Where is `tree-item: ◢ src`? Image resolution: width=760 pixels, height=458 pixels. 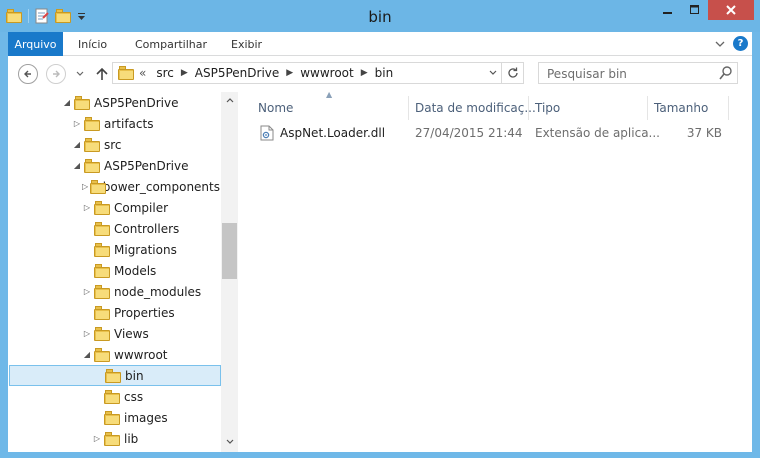
tree-item: ◢ src is located at coordinates (114, 144).